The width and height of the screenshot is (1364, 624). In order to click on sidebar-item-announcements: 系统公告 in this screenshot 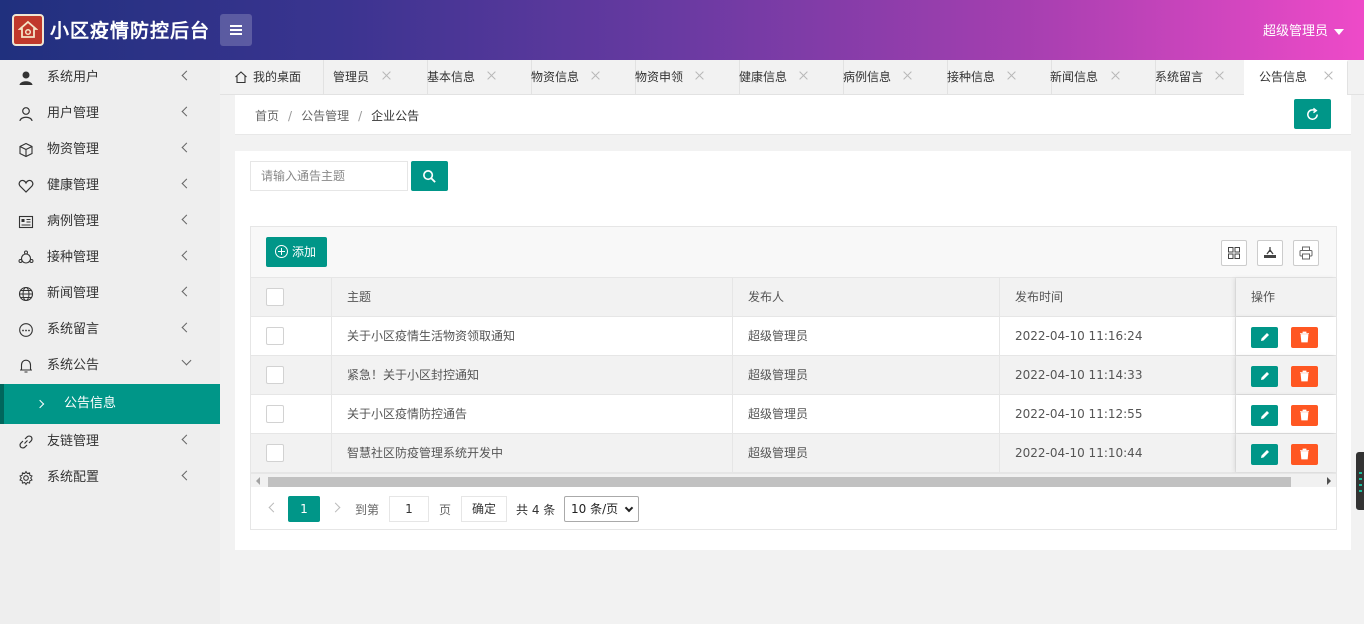, I will do `click(110, 366)`.